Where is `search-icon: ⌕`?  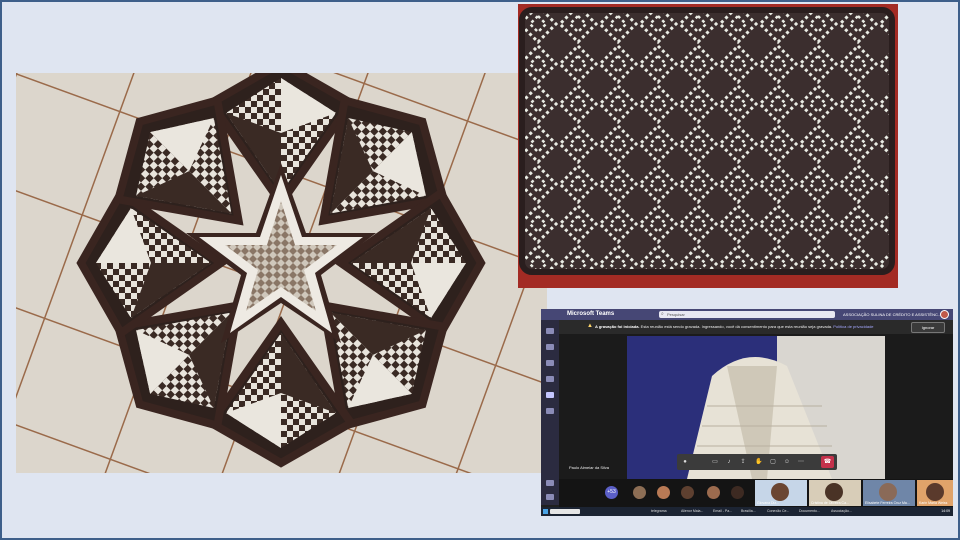 search-icon: ⌕ is located at coordinates (662, 314).